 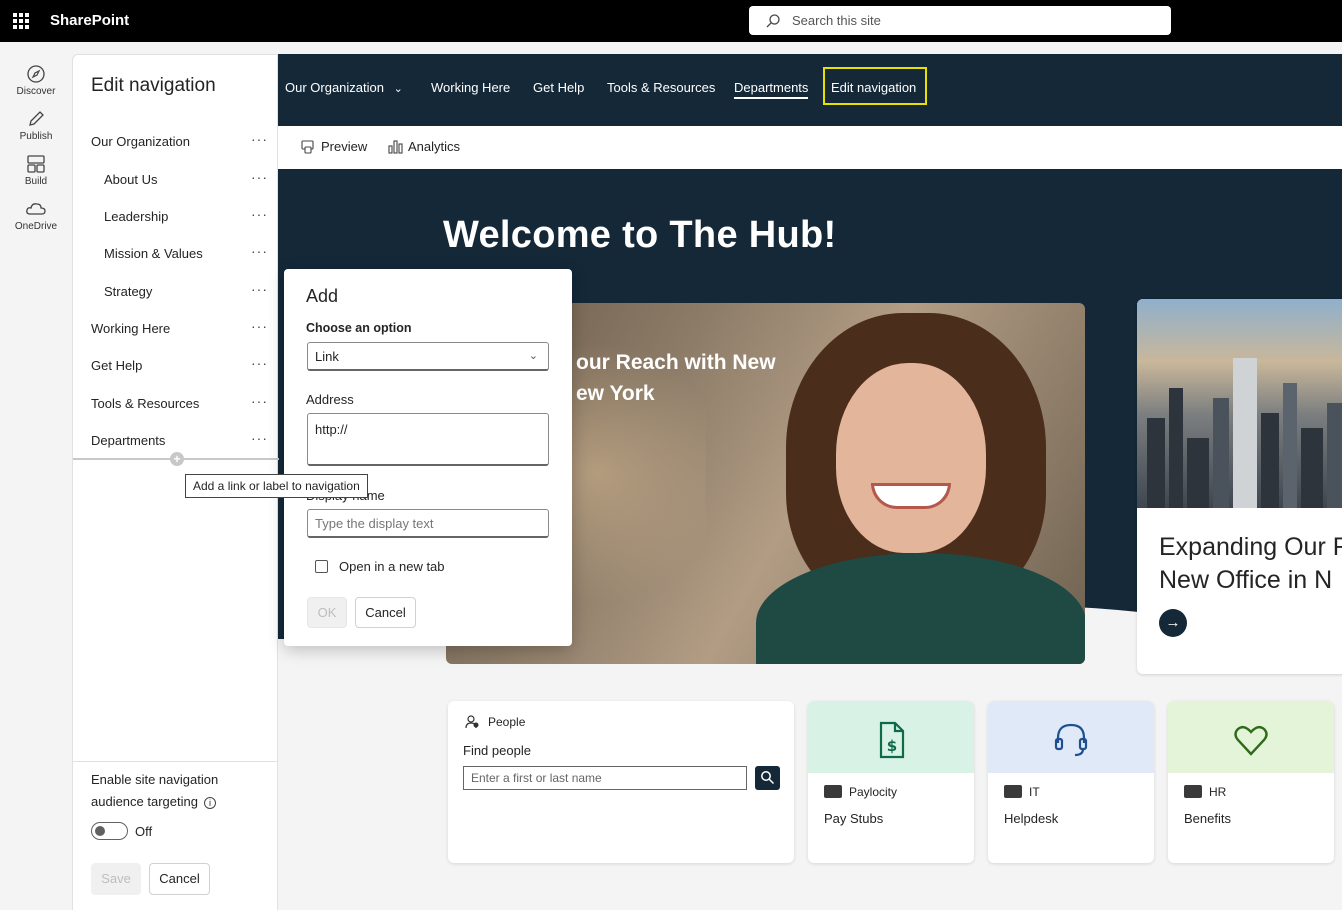 What do you see at coordinates (1207, 818) in the screenshot?
I see `quicklink-title: Benefits` at bounding box center [1207, 818].